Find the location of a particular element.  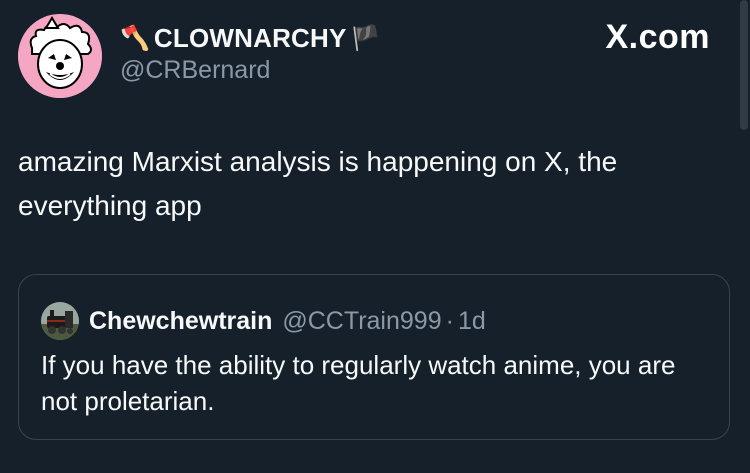

quoted-author-display-name: Chewchewtrain is located at coordinates (180, 321).